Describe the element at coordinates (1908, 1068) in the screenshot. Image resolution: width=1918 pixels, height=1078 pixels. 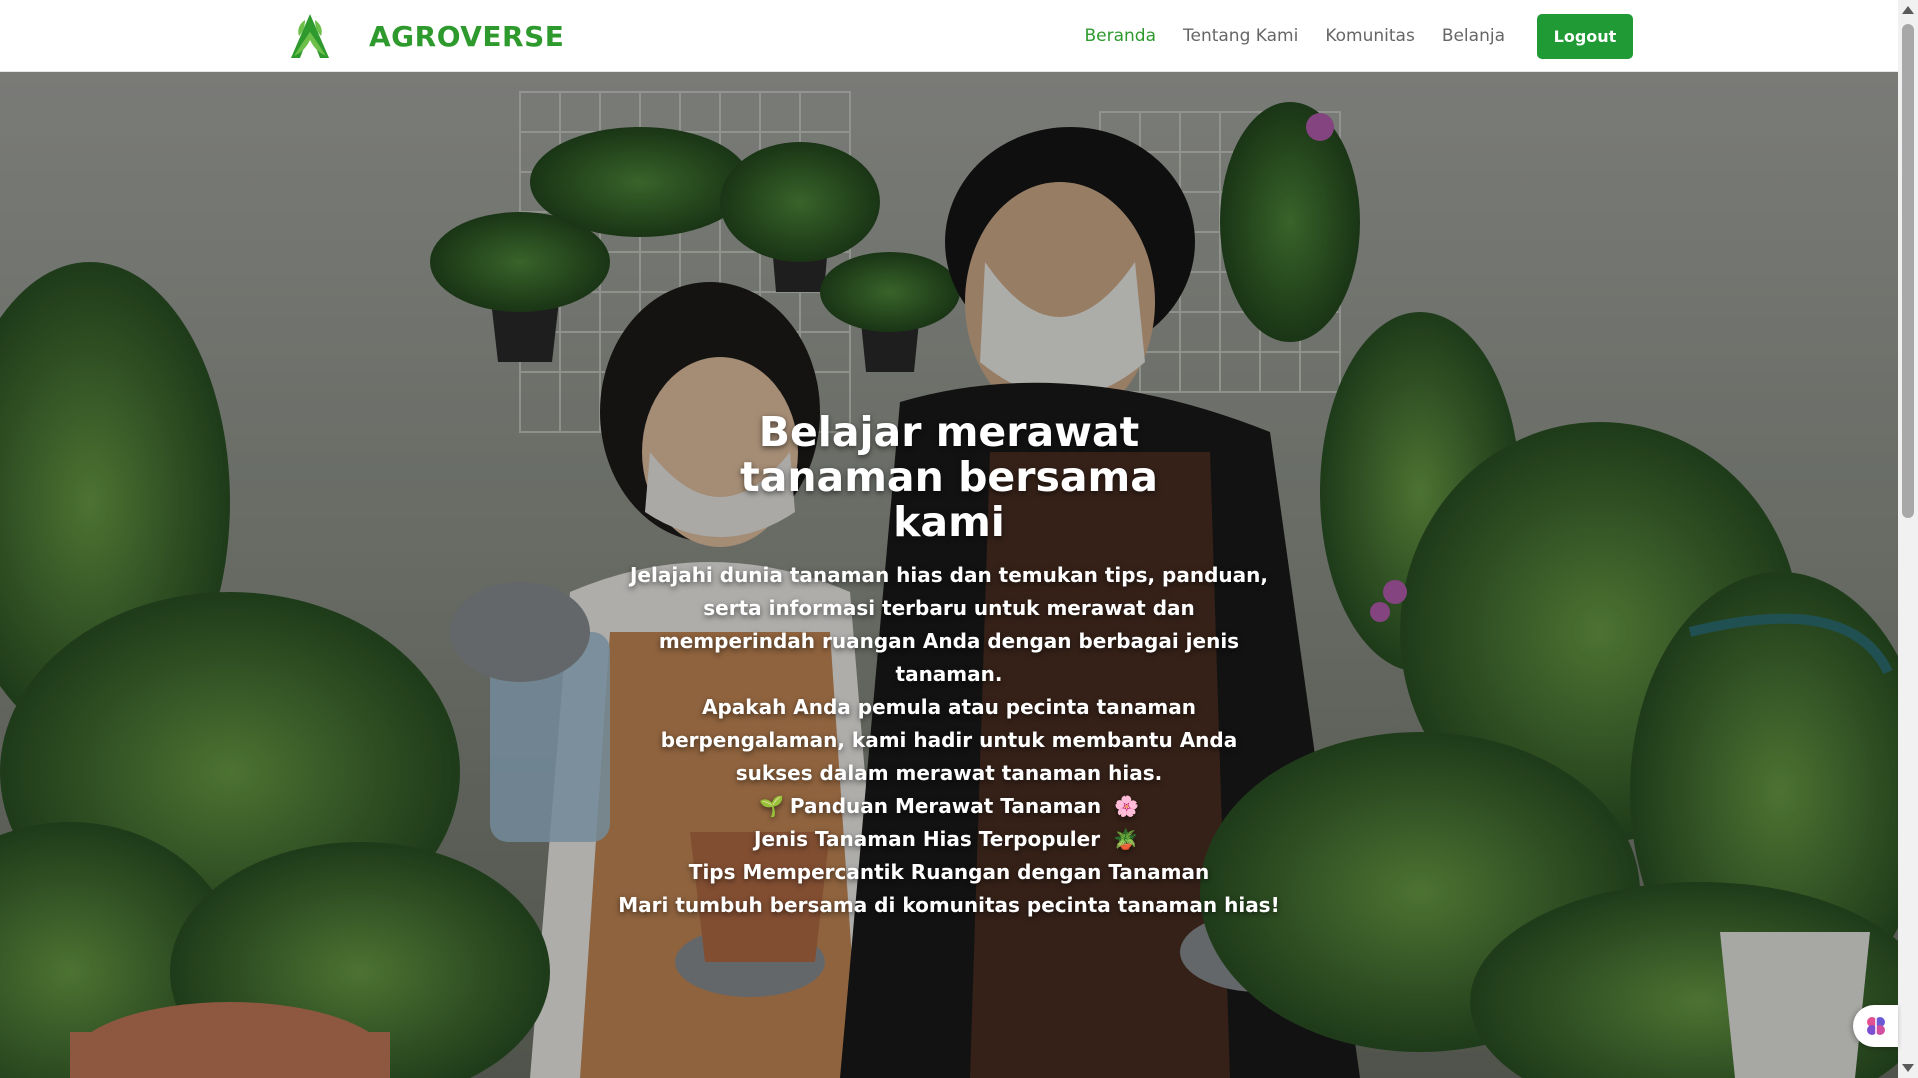
I see `scroll-down-arrow-icon` at that location.